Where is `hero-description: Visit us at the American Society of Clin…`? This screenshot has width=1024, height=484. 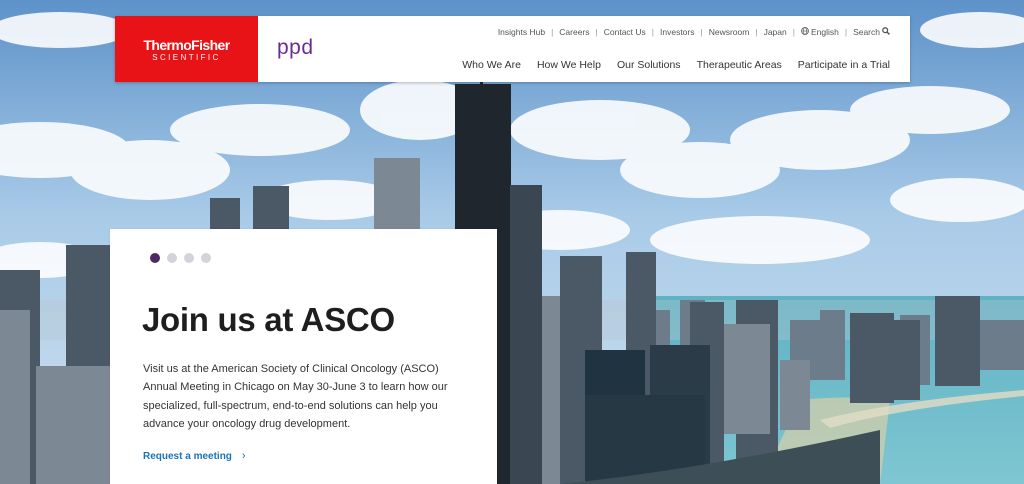
hero-description: Visit us at the American Society of Clin… is located at coordinates (295, 396).